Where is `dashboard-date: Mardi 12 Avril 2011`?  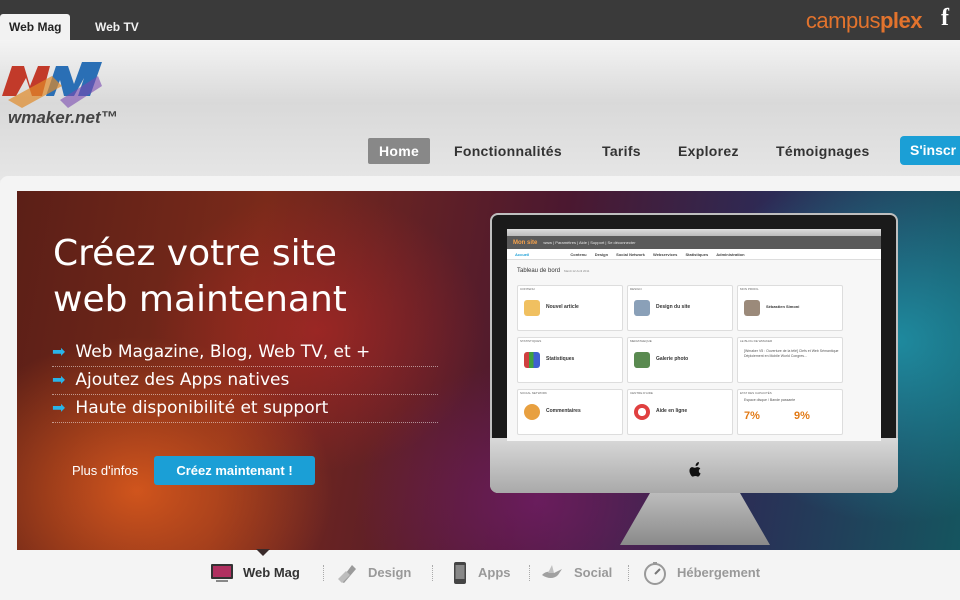 dashboard-date: Mardi 12 Avril 2011 is located at coordinates (577, 271).